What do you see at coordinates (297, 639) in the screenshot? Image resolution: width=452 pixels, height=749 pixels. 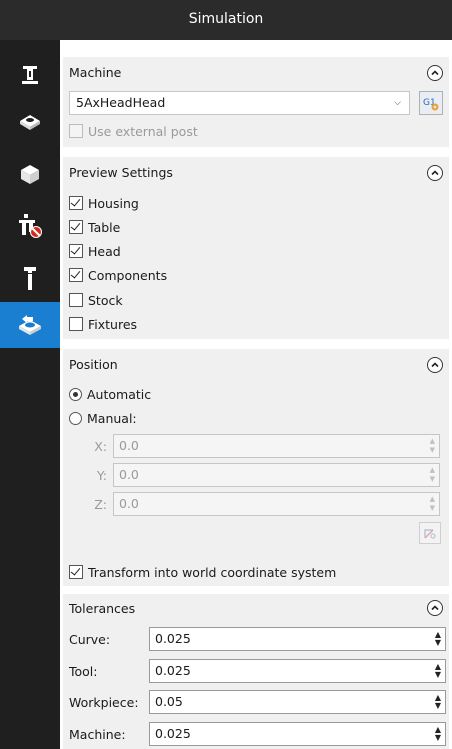 I see `curve-field: 0.025 ▲ ▼` at bounding box center [297, 639].